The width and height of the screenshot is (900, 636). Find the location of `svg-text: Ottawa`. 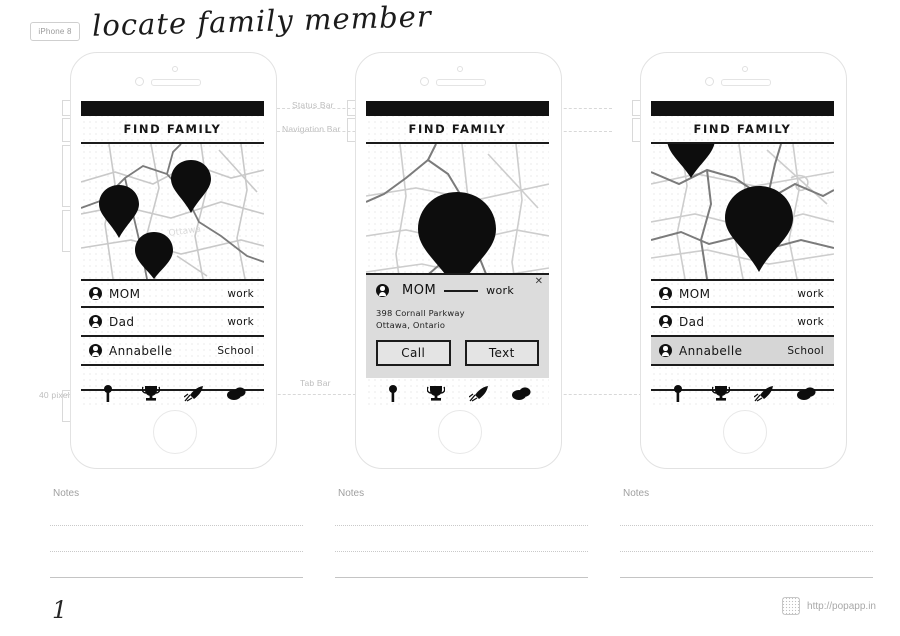

svg-text: Ottawa is located at coordinates (185, 232).